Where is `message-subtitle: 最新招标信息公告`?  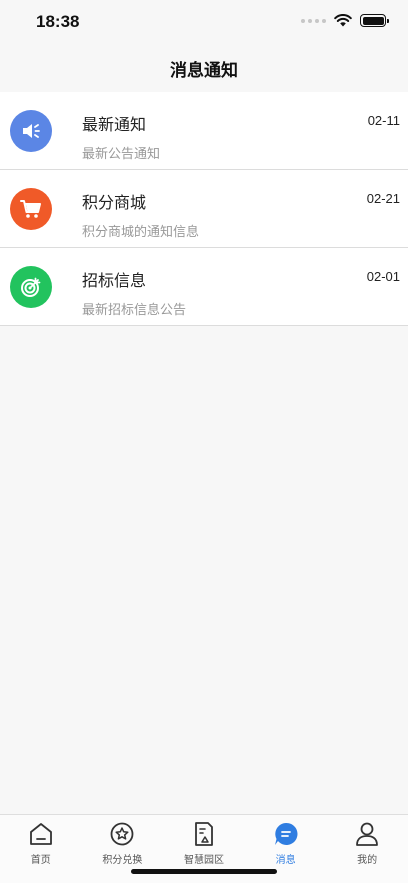 message-subtitle: 最新招标信息公告 is located at coordinates (134, 310).